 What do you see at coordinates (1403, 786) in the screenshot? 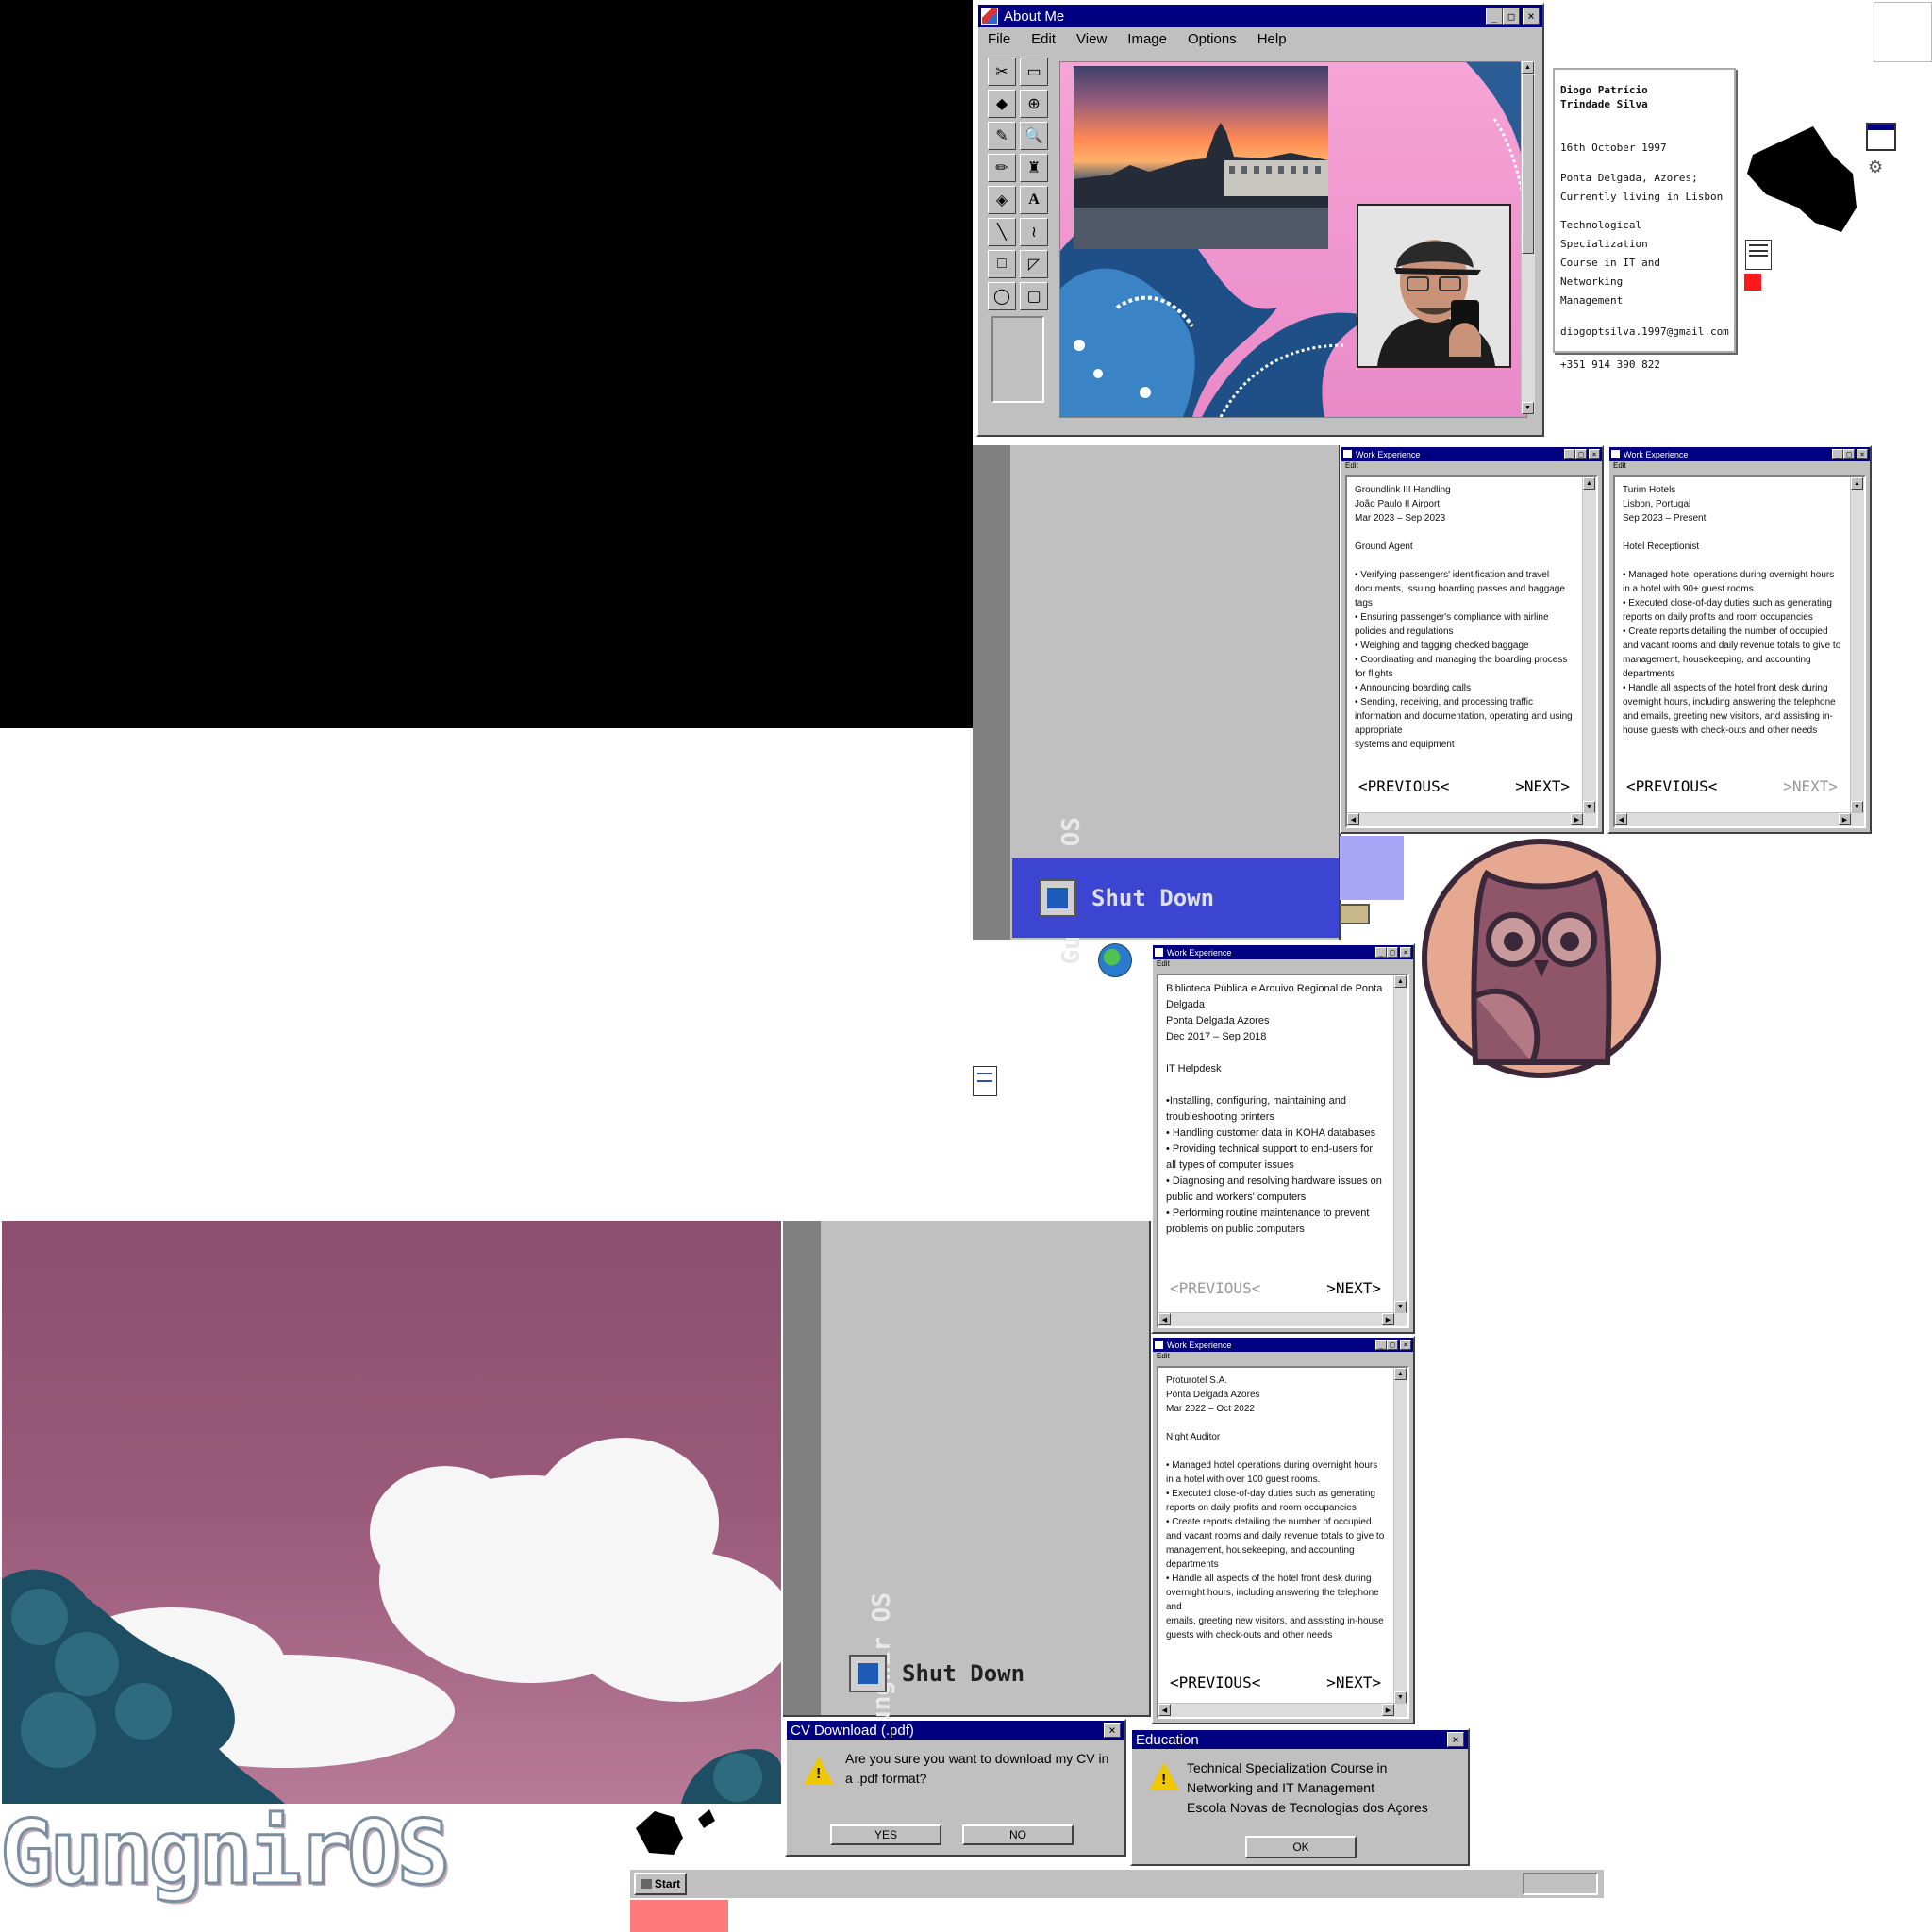
I see `we1-previous-button: <PREVIOUS<` at bounding box center [1403, 786].